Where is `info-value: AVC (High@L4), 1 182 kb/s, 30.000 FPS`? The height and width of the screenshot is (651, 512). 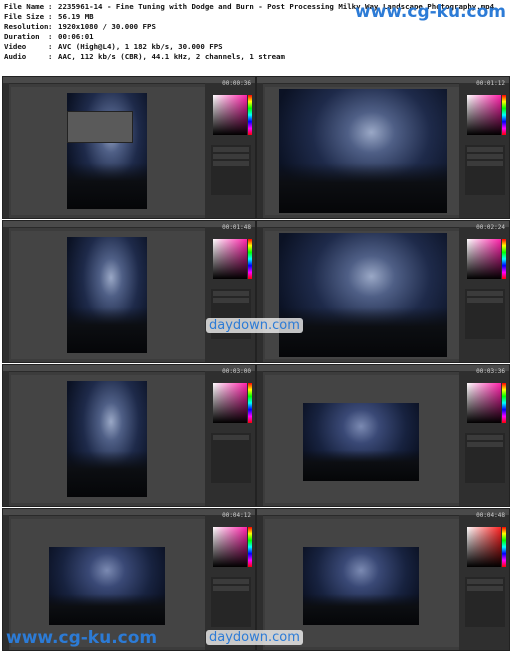
info-value: AVC (High@L4), 1 182 kb/s, 30.000 FPS is located at coordinates (140, 46).